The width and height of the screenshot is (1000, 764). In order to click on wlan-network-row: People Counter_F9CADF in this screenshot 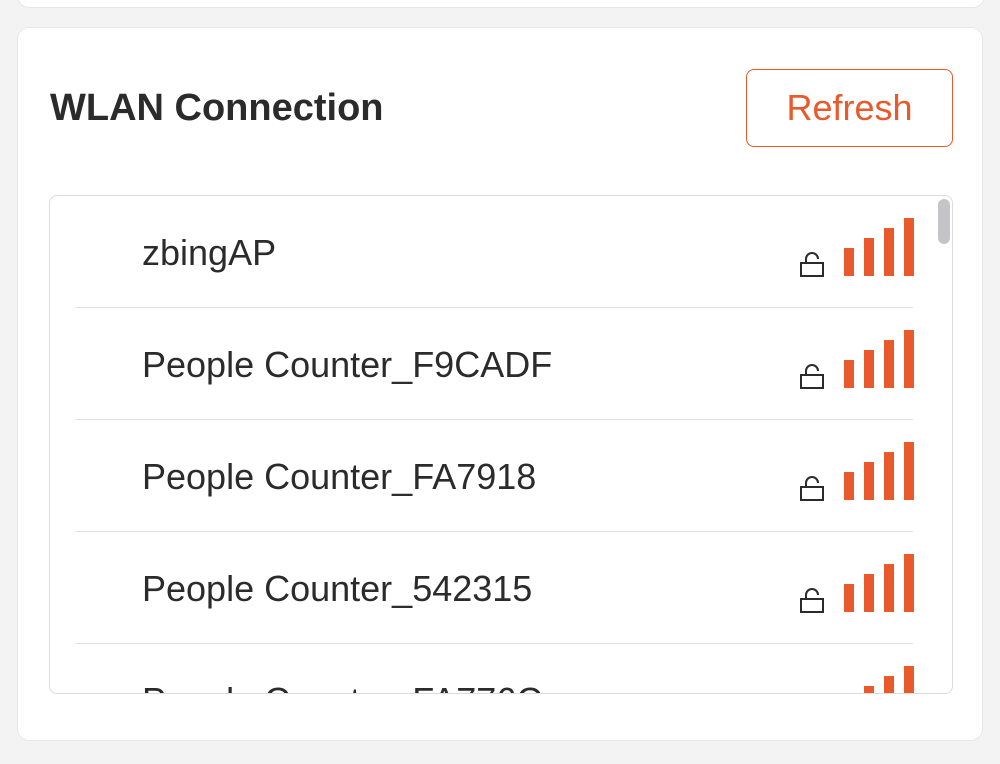, I will do `click(501, 364)`.